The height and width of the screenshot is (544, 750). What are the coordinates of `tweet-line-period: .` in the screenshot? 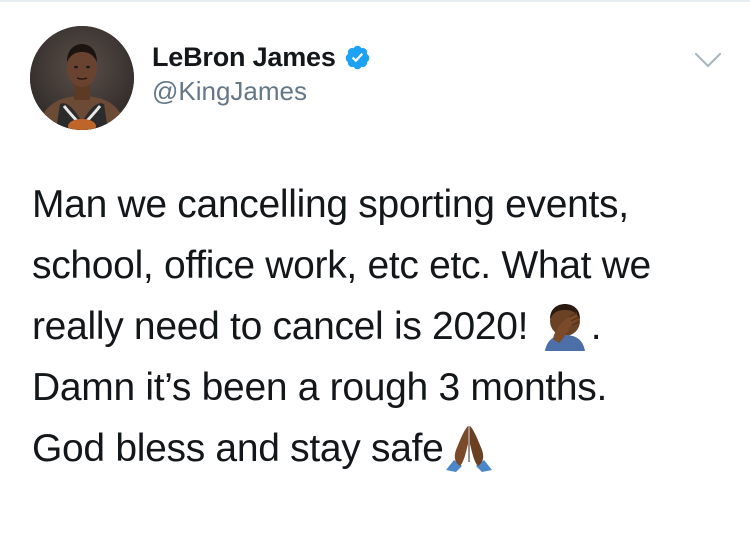 It's located at (596, 326).